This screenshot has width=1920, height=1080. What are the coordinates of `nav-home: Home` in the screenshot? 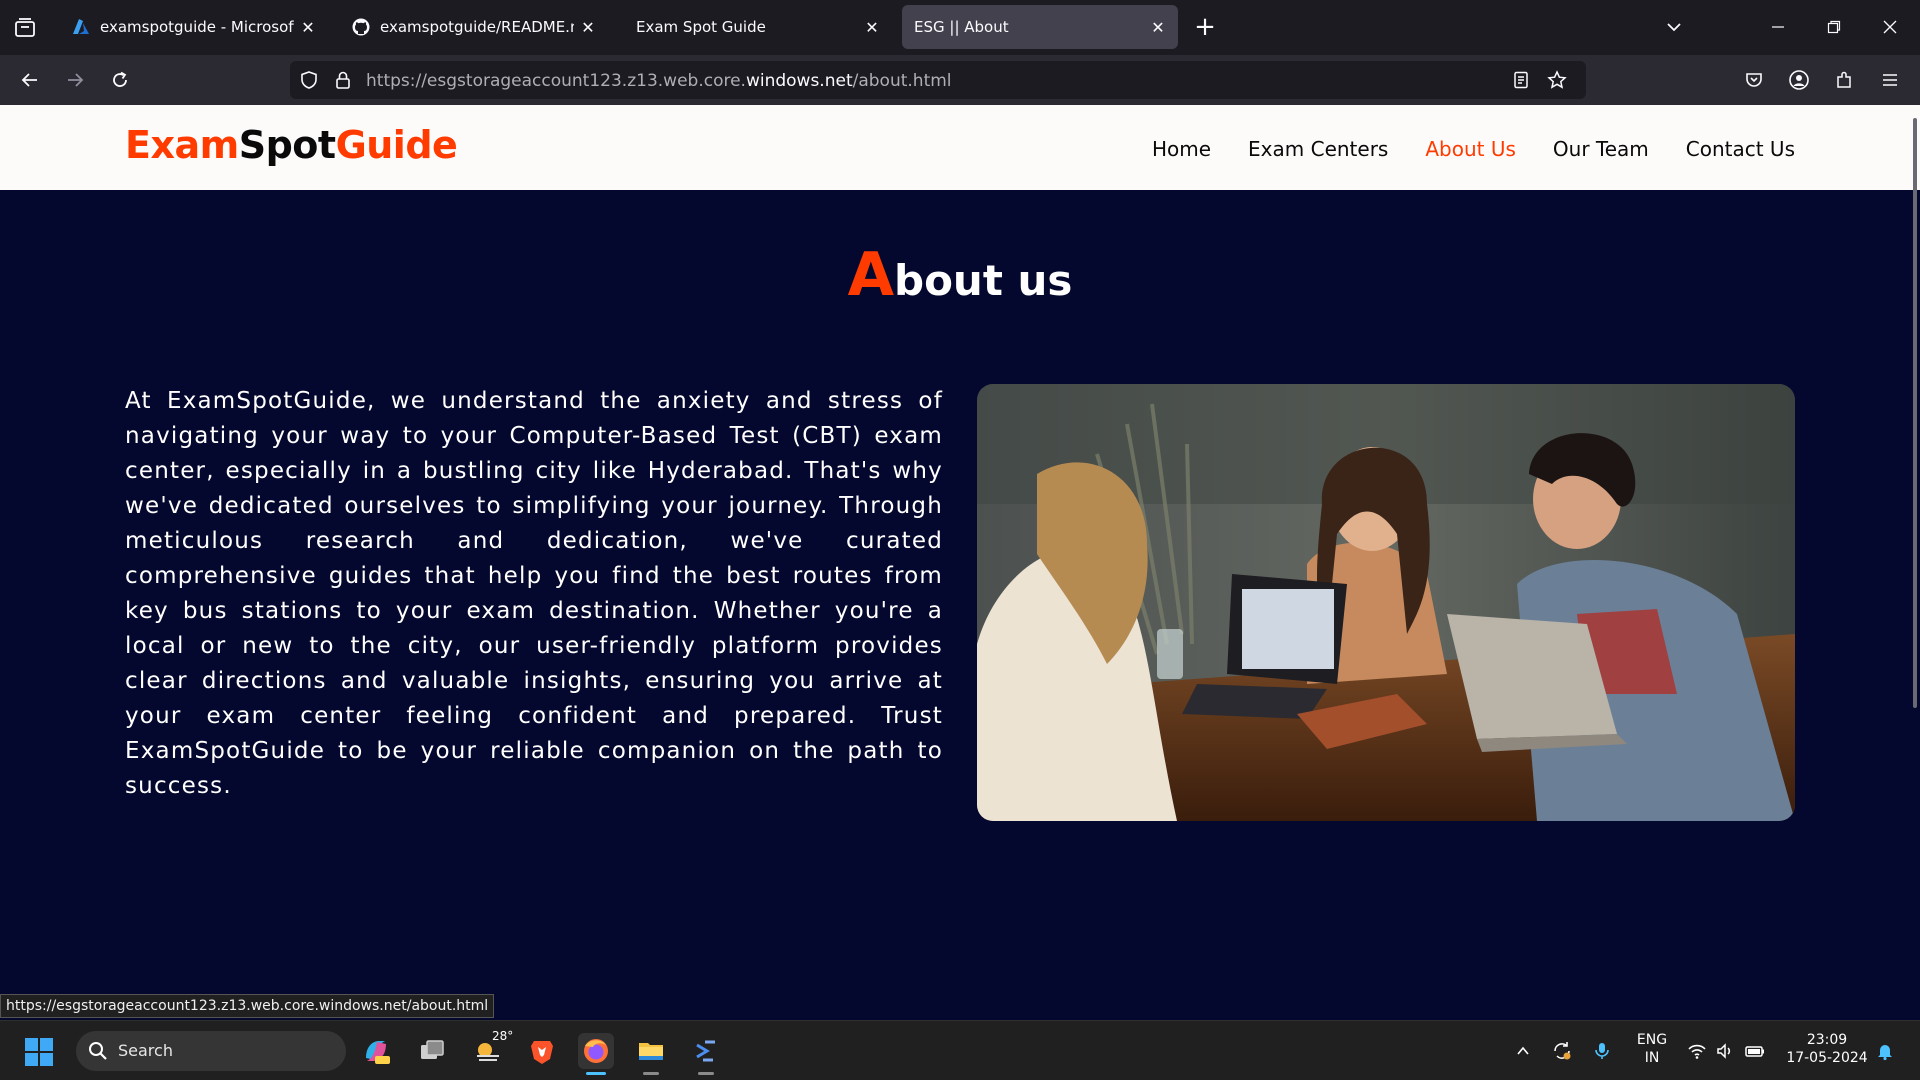 It's located at (1181, 149).